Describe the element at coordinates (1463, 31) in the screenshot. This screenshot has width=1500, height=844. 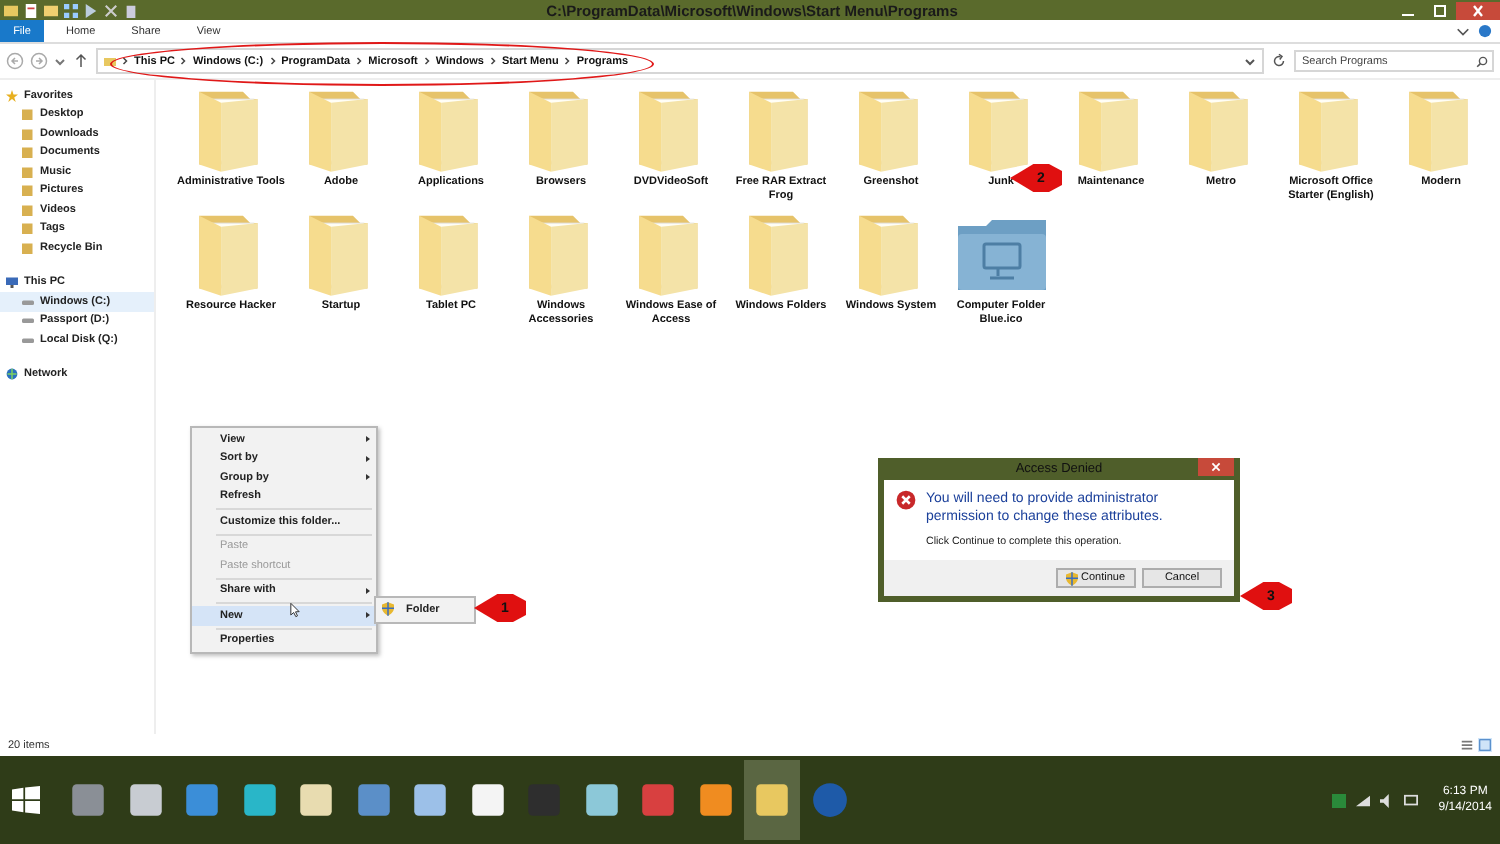
I see `expand-ribbon-icon` at that location.